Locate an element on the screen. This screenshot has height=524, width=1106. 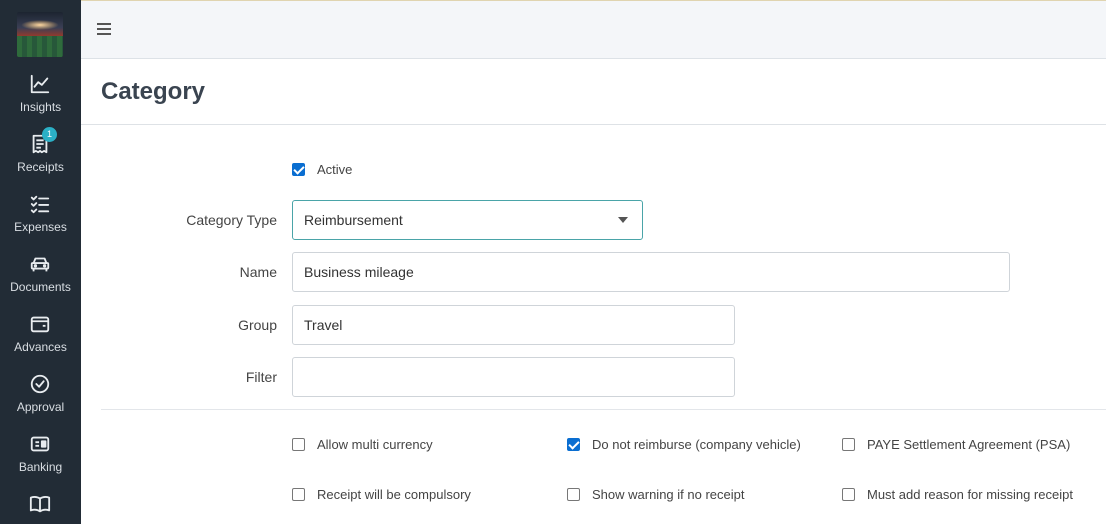
page-title: Category is located at coordinates (153, 91).